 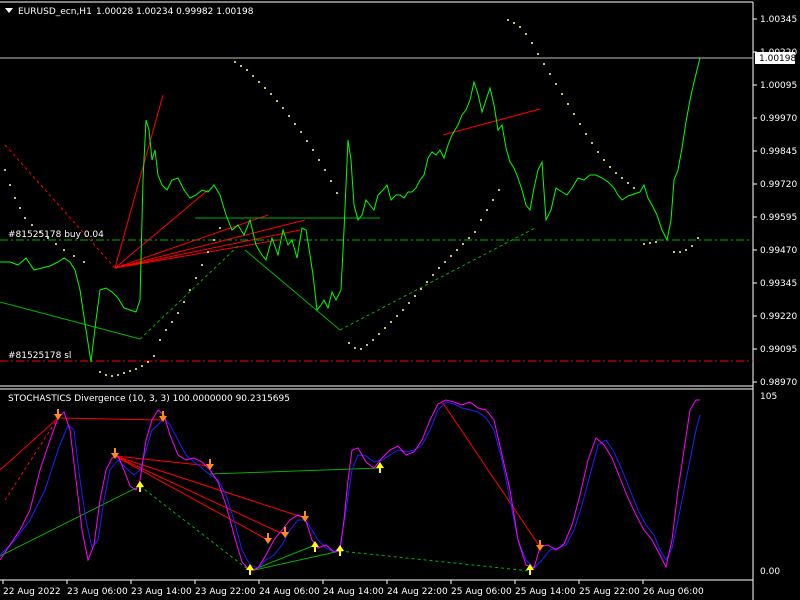 What do you see at coordinates (32, 592) in the screenshot?
I see `time-axis-label: 22 Aug 2022` at bounding box center [32, 592].